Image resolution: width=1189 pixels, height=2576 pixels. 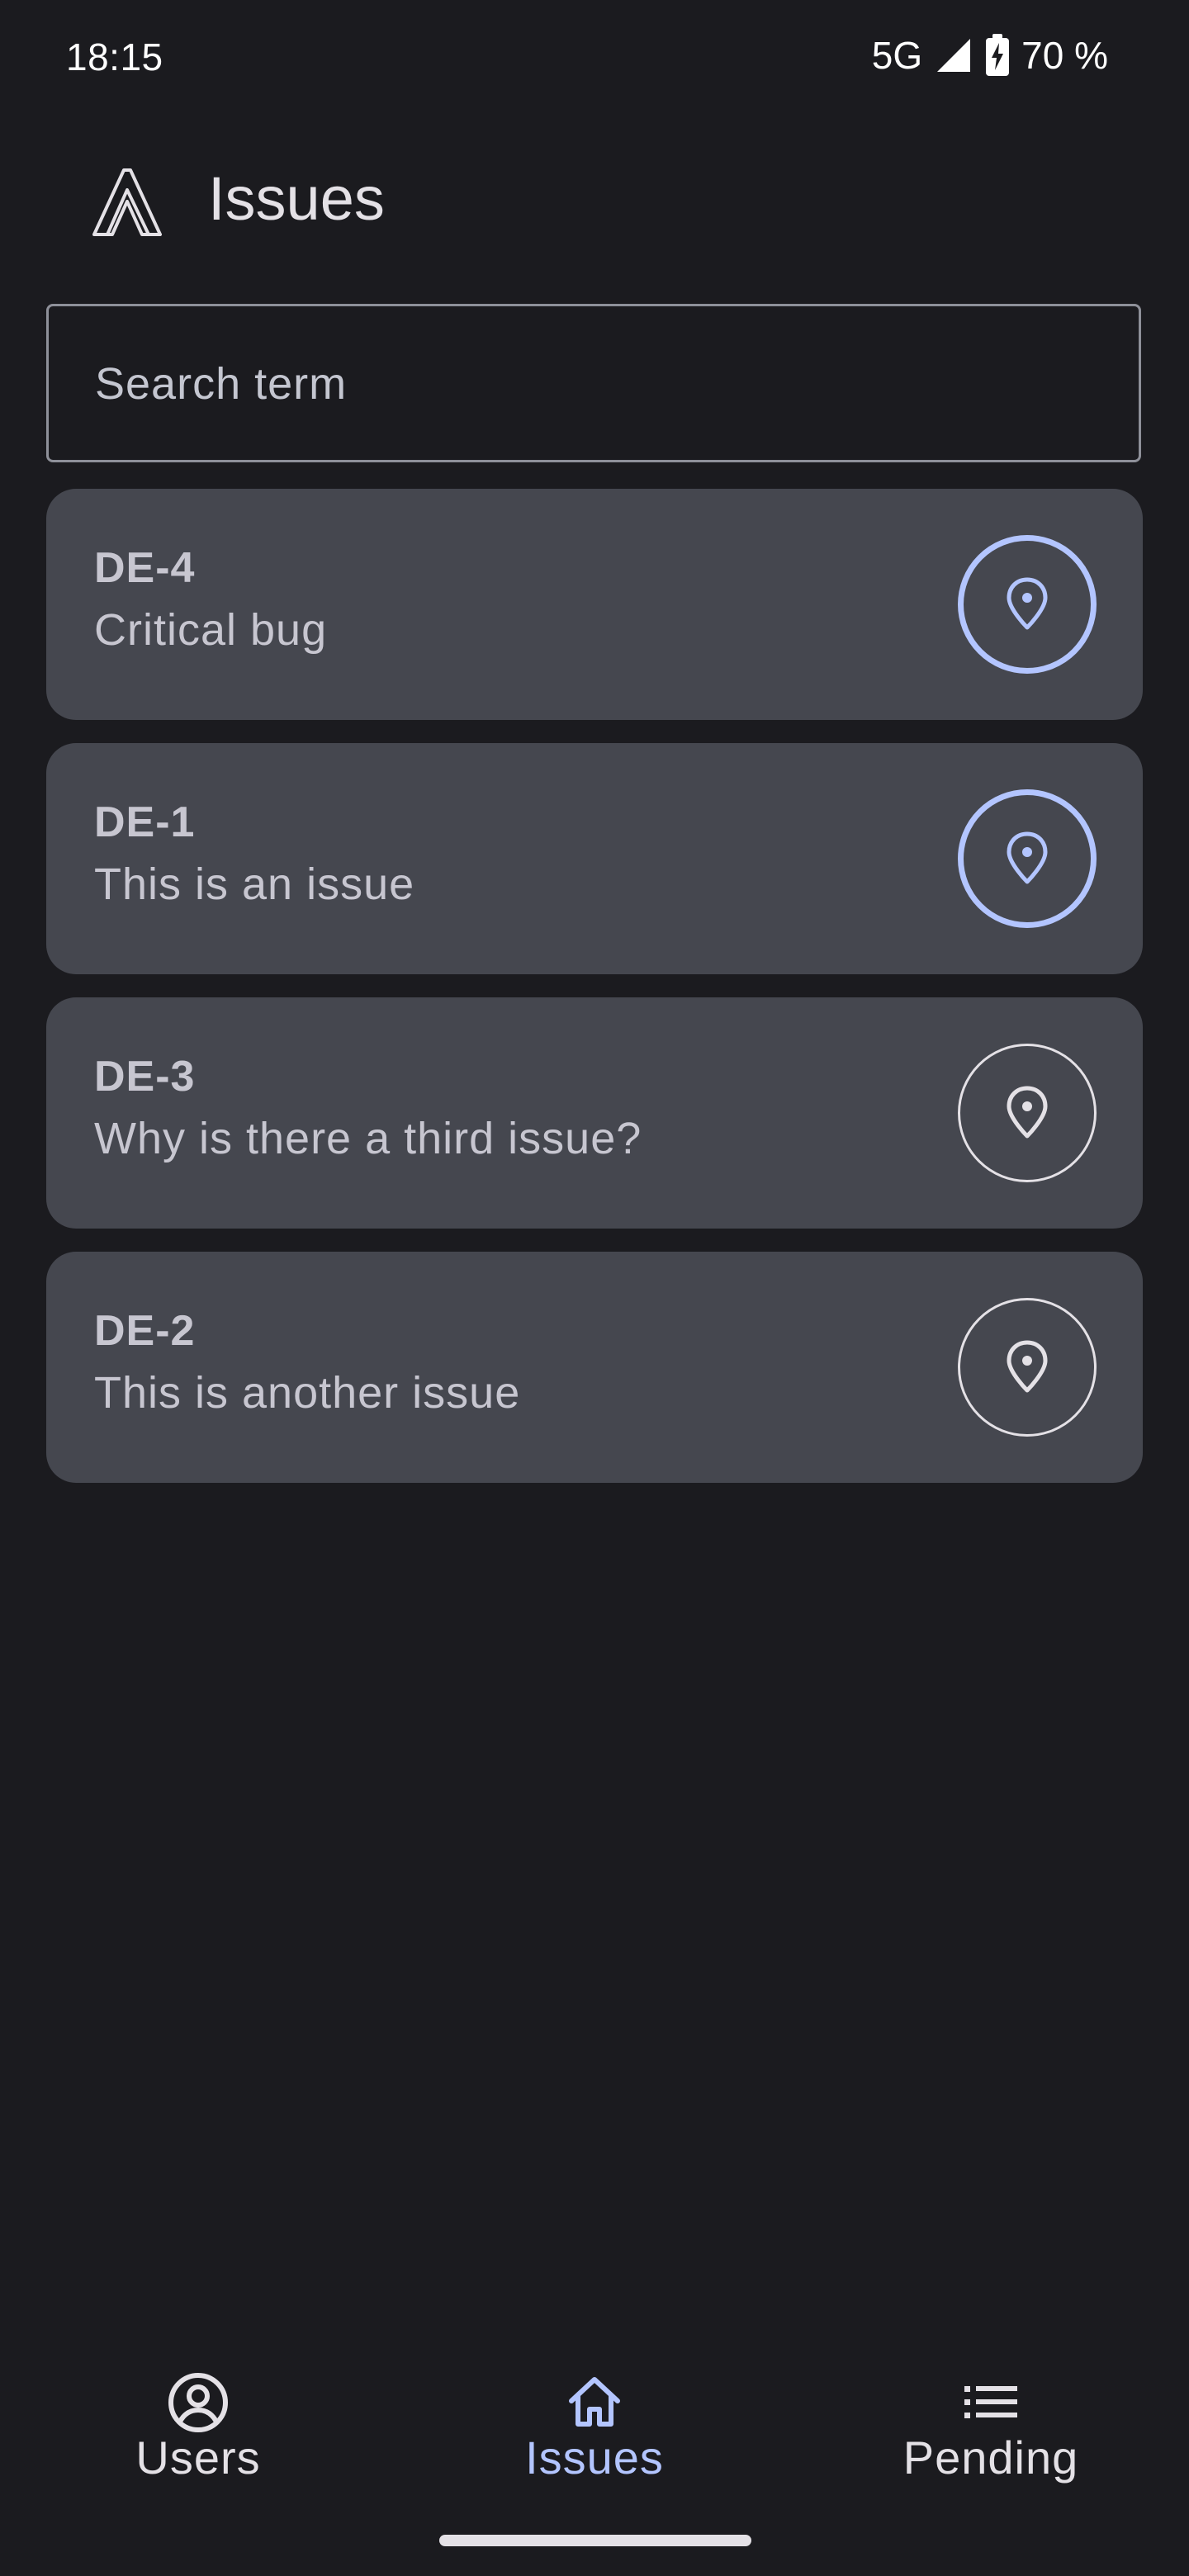 What do you see at coordinates (296, 198) in the screenshot?
I see `page-title: Issues` at bounding box center [296, 198].